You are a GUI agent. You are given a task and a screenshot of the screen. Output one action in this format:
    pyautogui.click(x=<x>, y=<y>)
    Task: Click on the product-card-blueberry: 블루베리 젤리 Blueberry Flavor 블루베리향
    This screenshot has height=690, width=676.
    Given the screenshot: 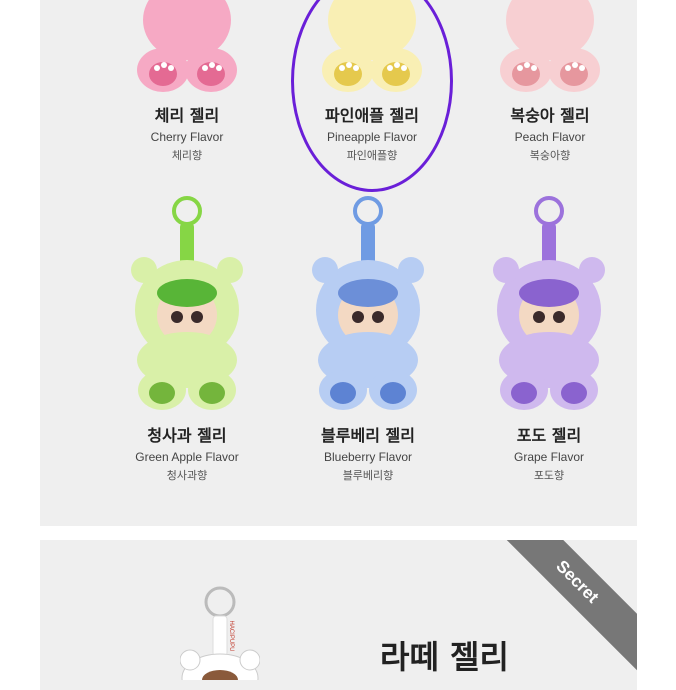 What is the action you would take?
    pyautogui.click(x=368, y=339)
    